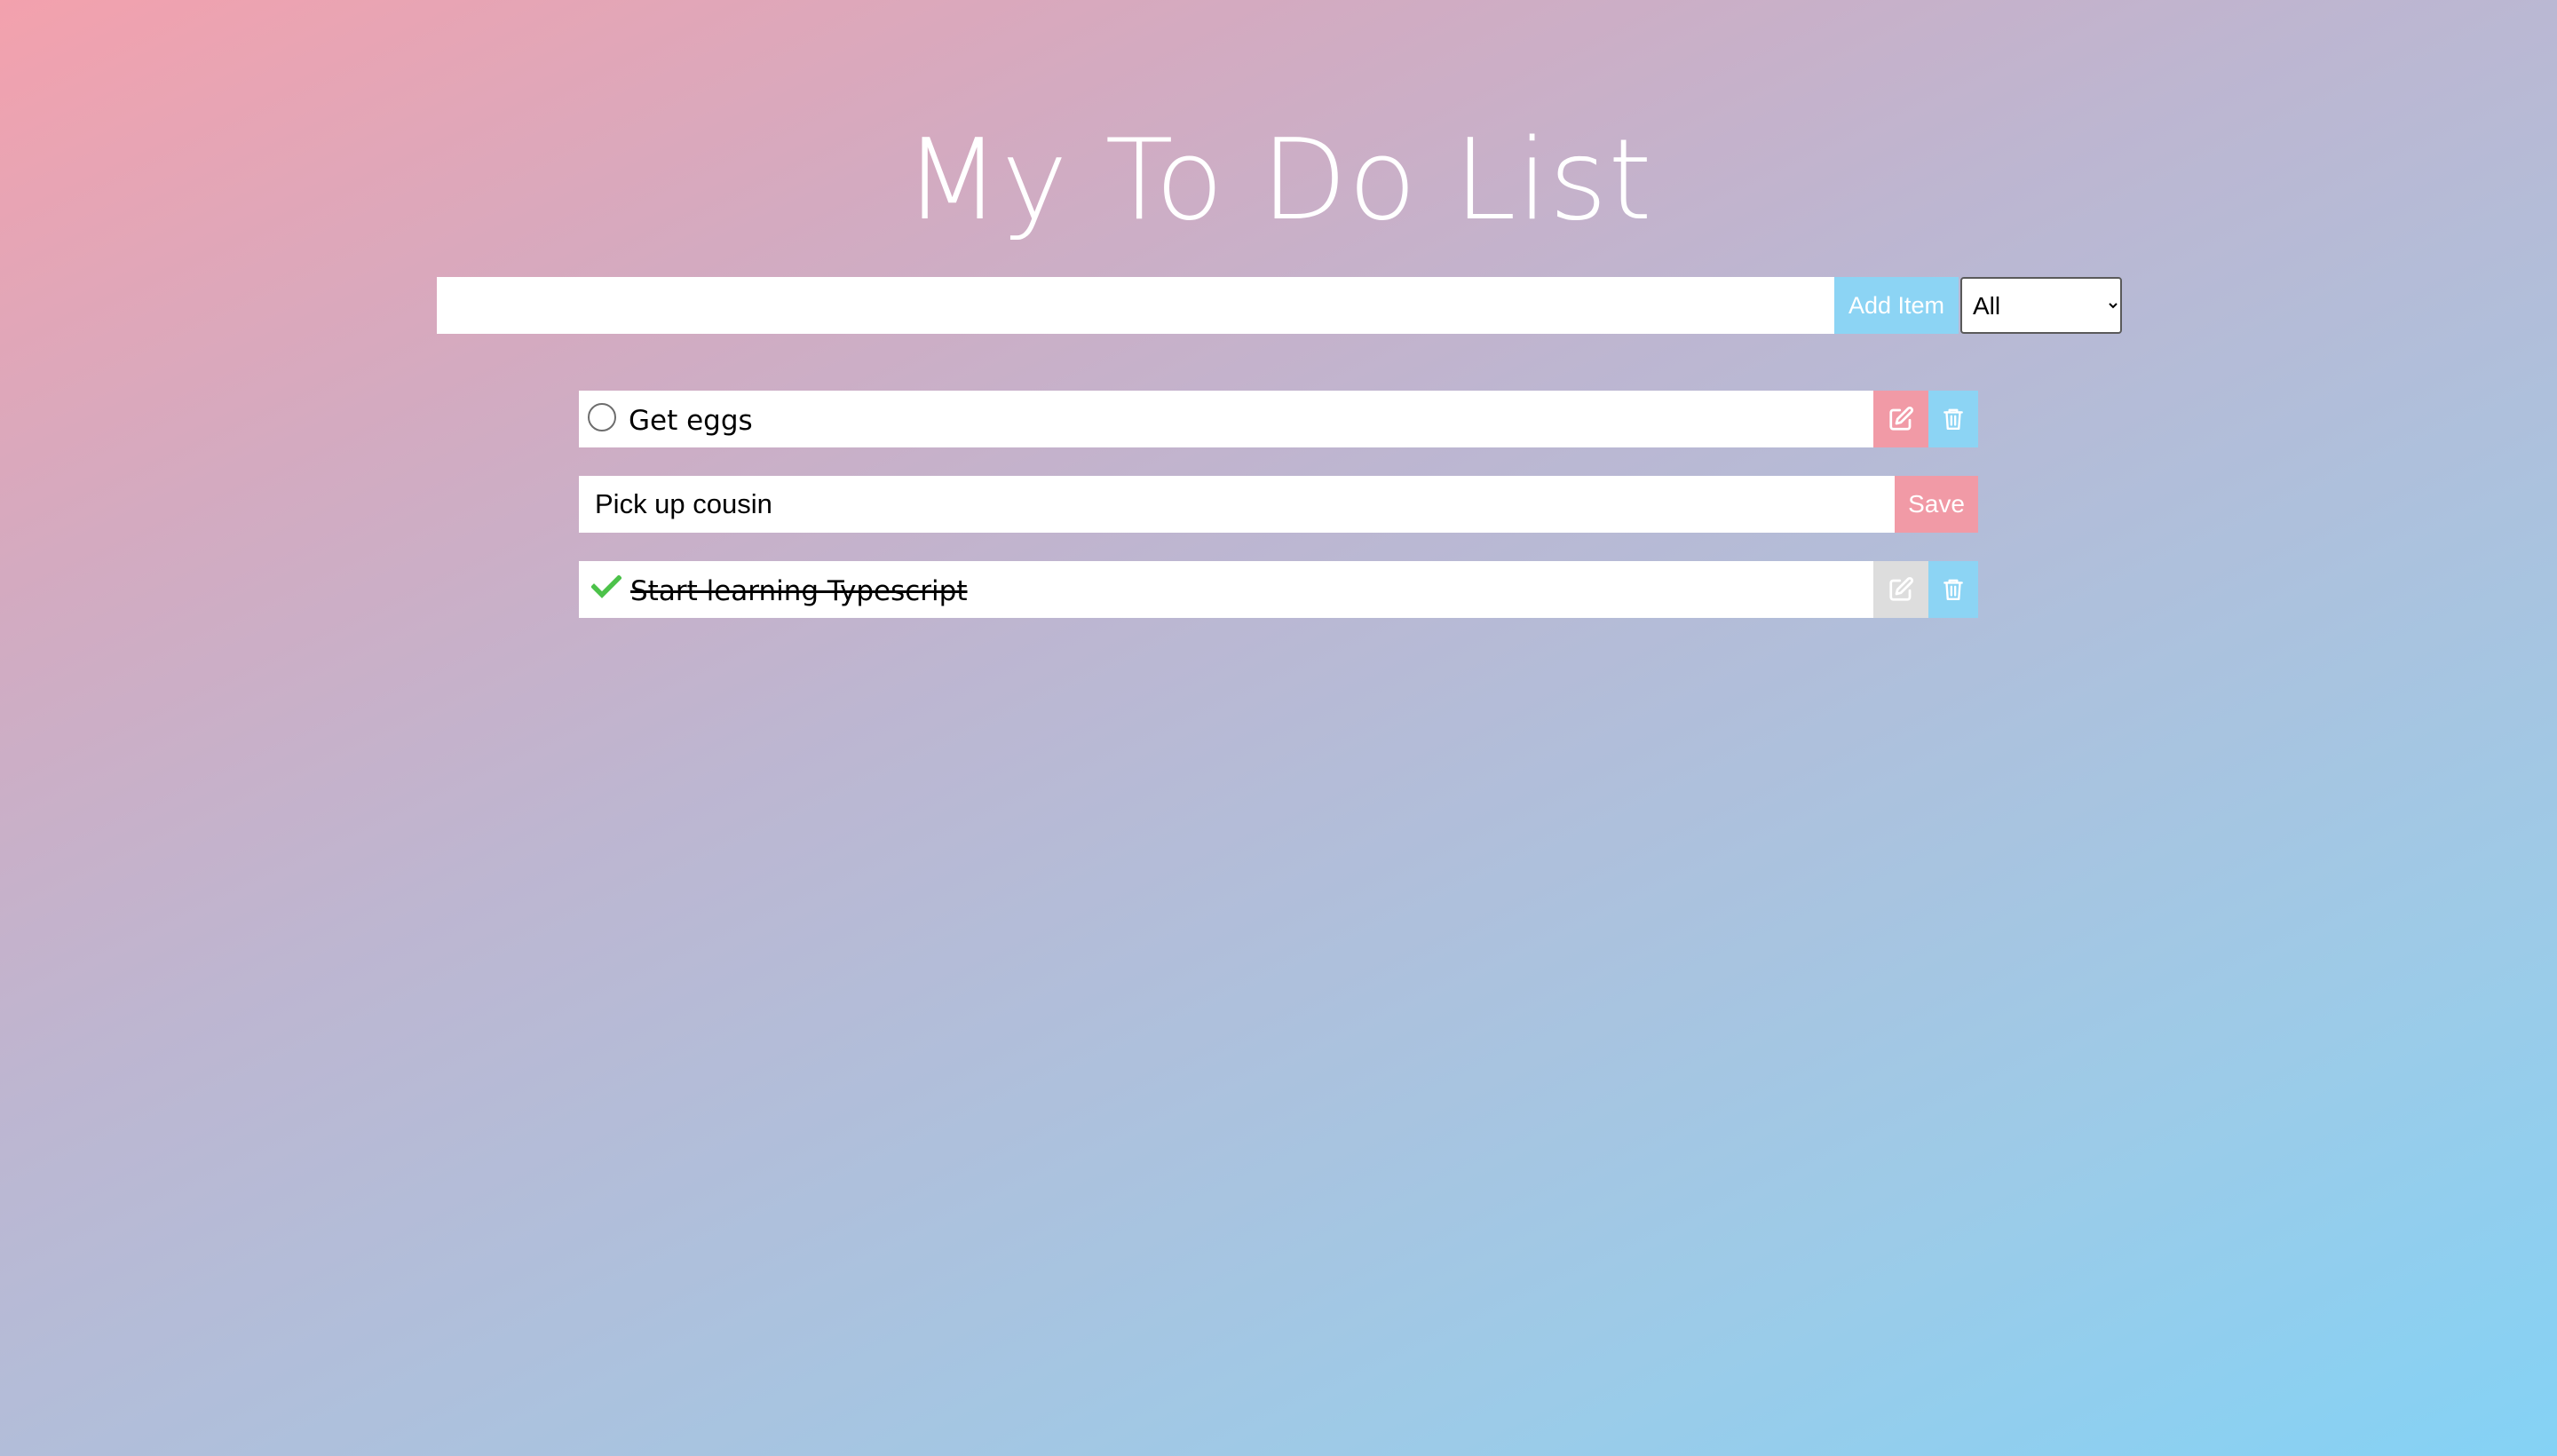 This screenshot has width=2557, height=1456. I want to click on edit-item-input, so click(1237, 505).